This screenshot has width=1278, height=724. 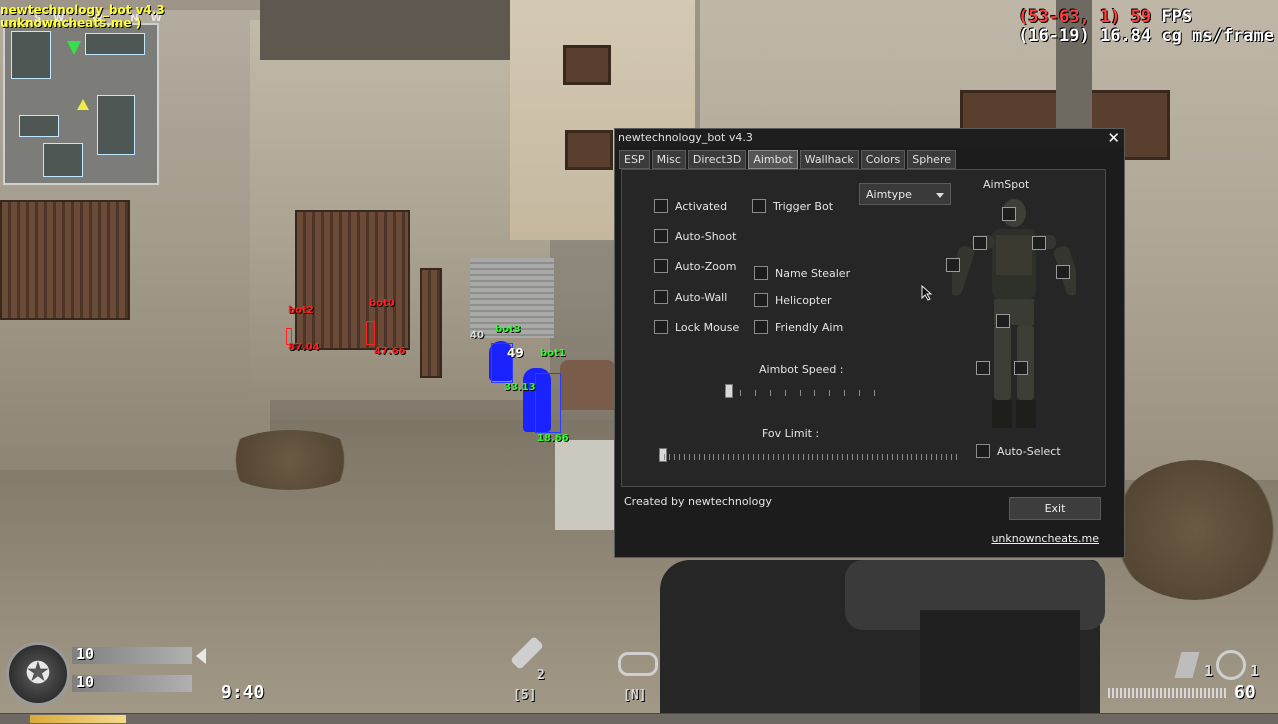 What do you see at coordinates (1069, 17) in the screenshot?
I see `fps-range: (53-63, 1)` at bounding box center [1069, 17].